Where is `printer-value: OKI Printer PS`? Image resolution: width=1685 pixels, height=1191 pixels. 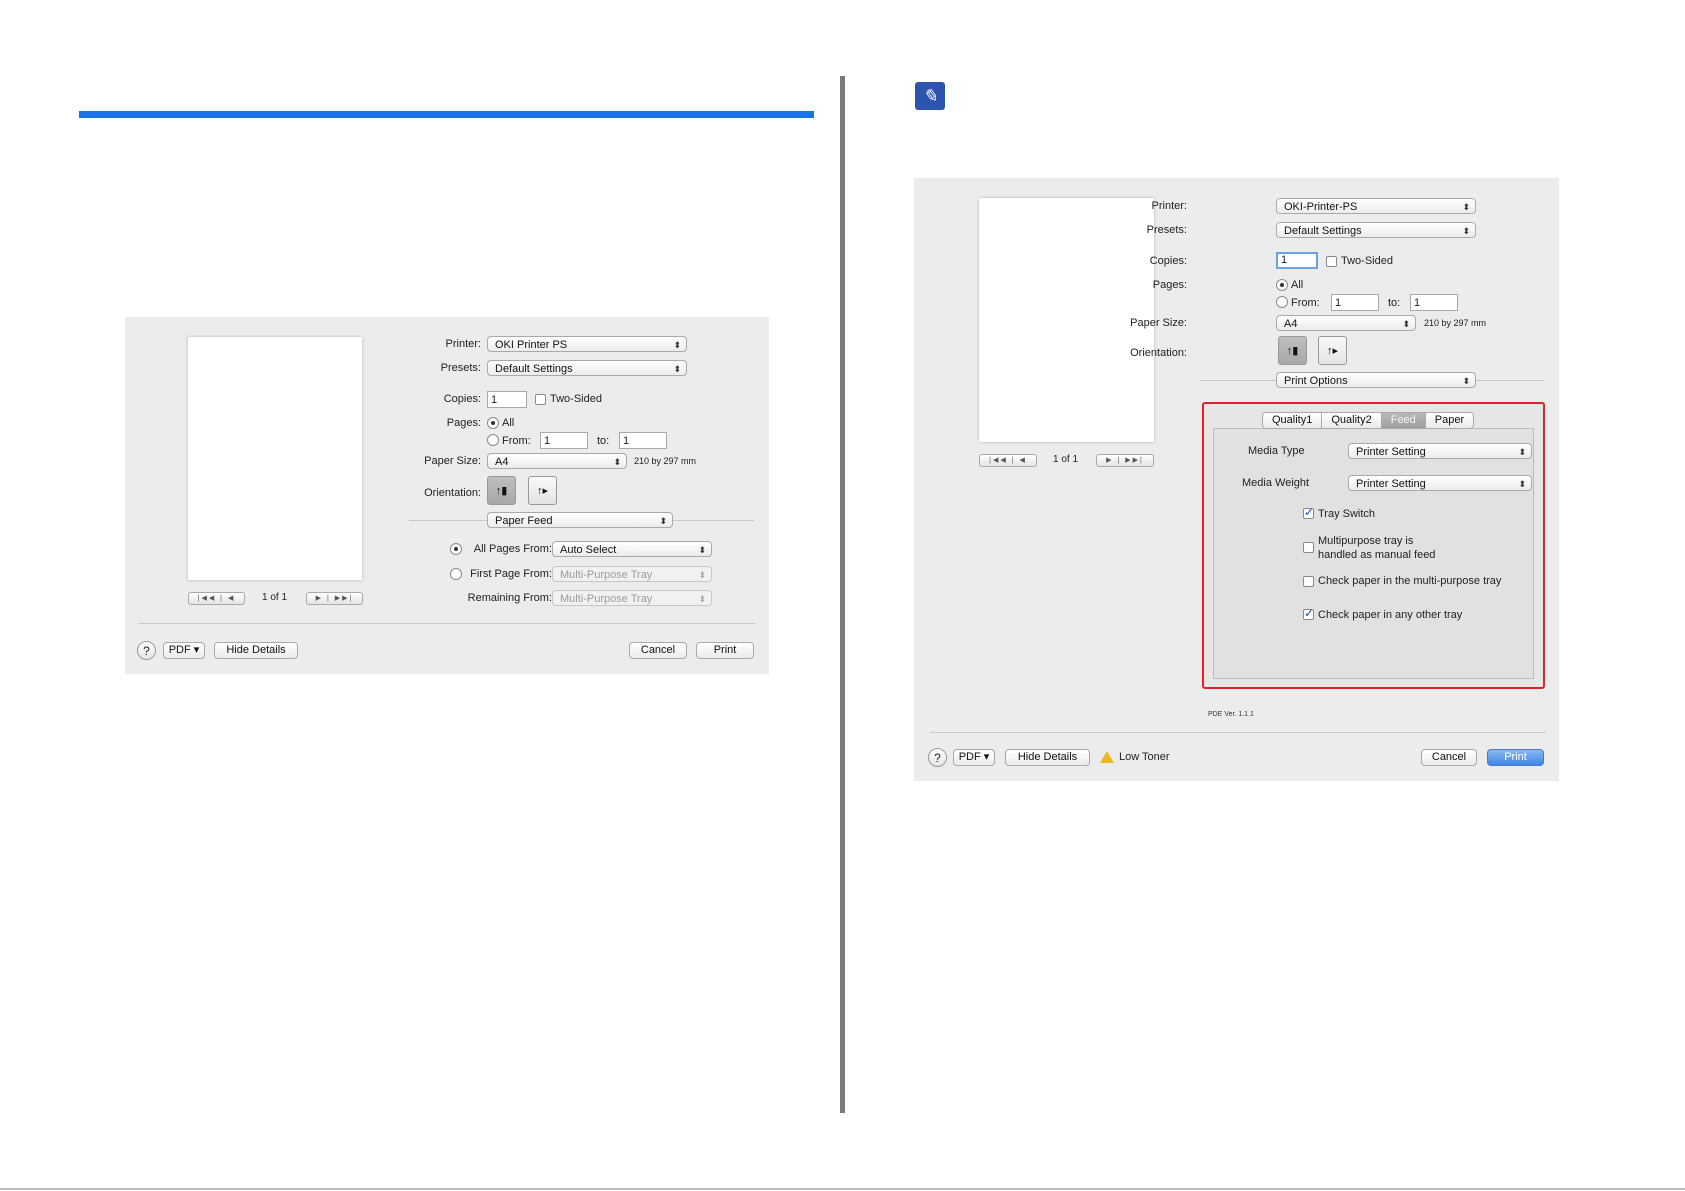
printer-value: OKI Printer PS is located at coordinates (531, 345).